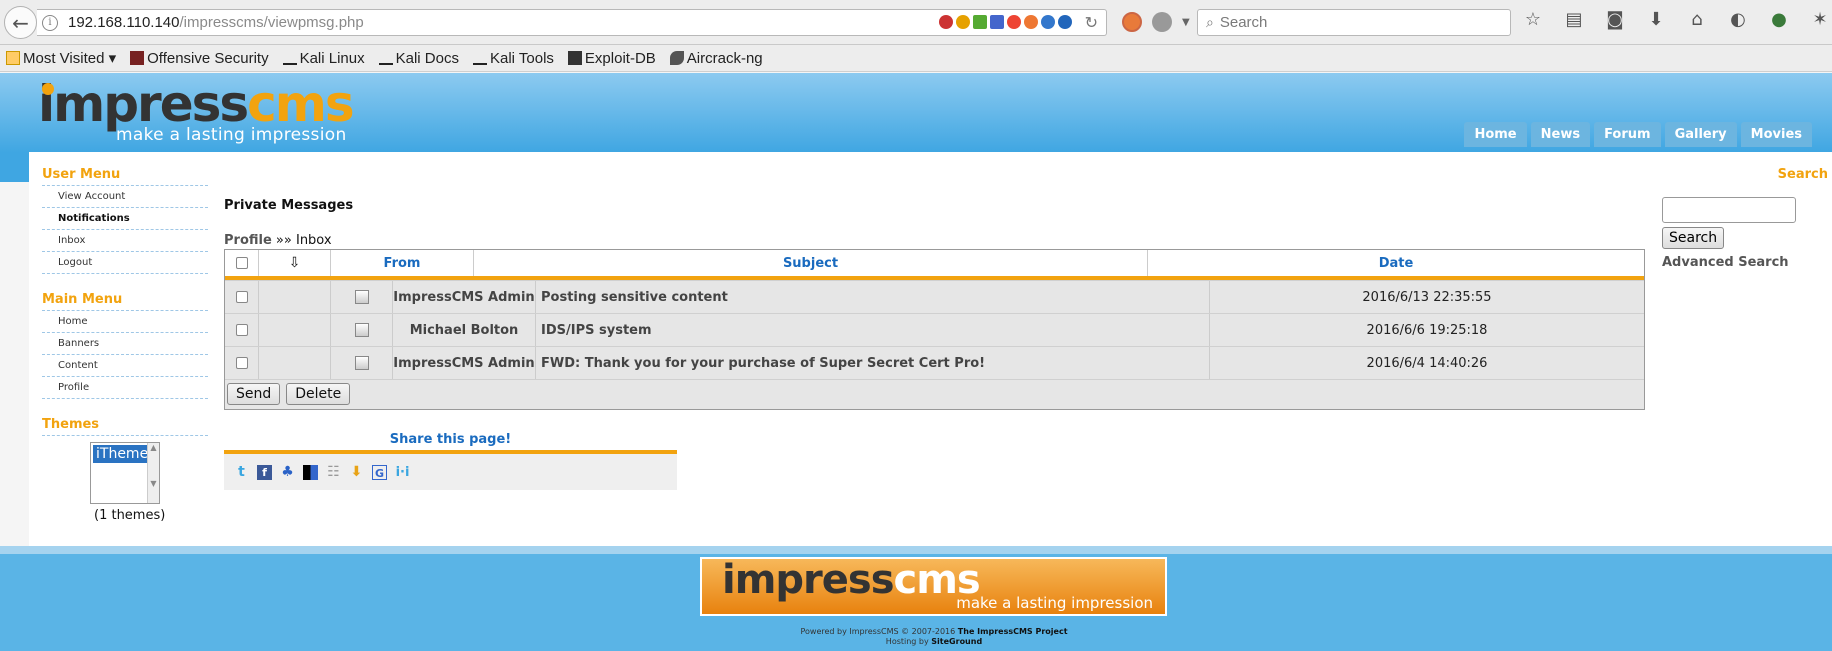  Describe the element at coordinates (513, 58) in the screenshot. I see `bookmark-kali-tools: Kali Tools` at that location.